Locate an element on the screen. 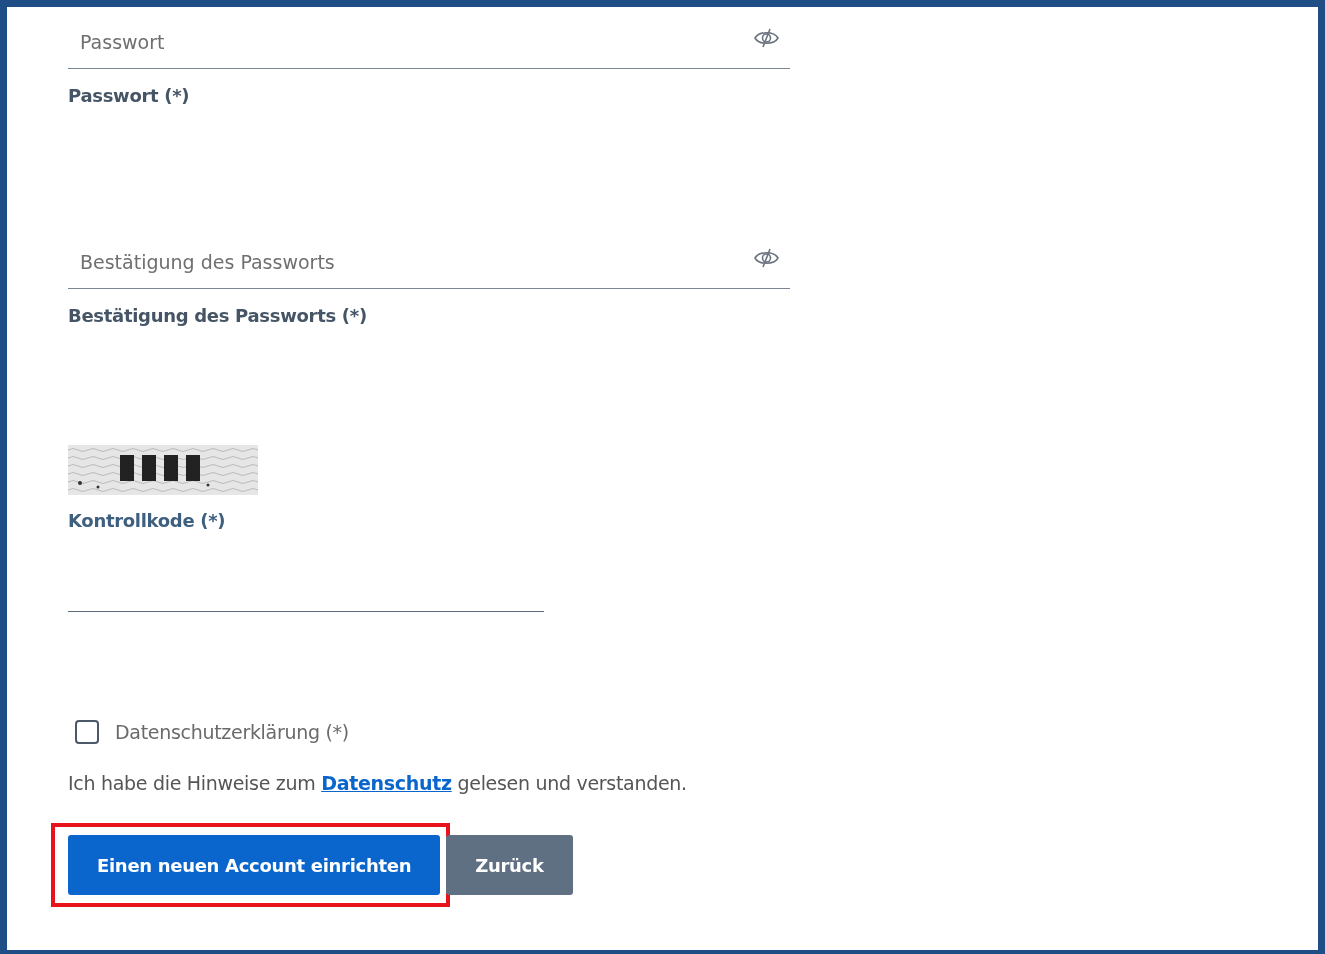  checkbox is located at coordinates (87, 732).